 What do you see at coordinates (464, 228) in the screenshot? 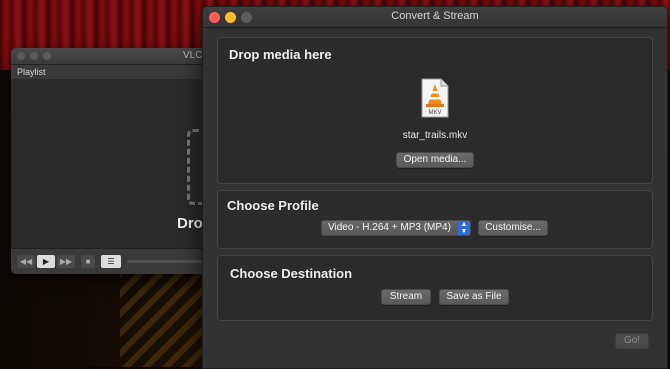
I see `chevron-up-down-icon: ▲ ▼` at bounding box center [464, 228].